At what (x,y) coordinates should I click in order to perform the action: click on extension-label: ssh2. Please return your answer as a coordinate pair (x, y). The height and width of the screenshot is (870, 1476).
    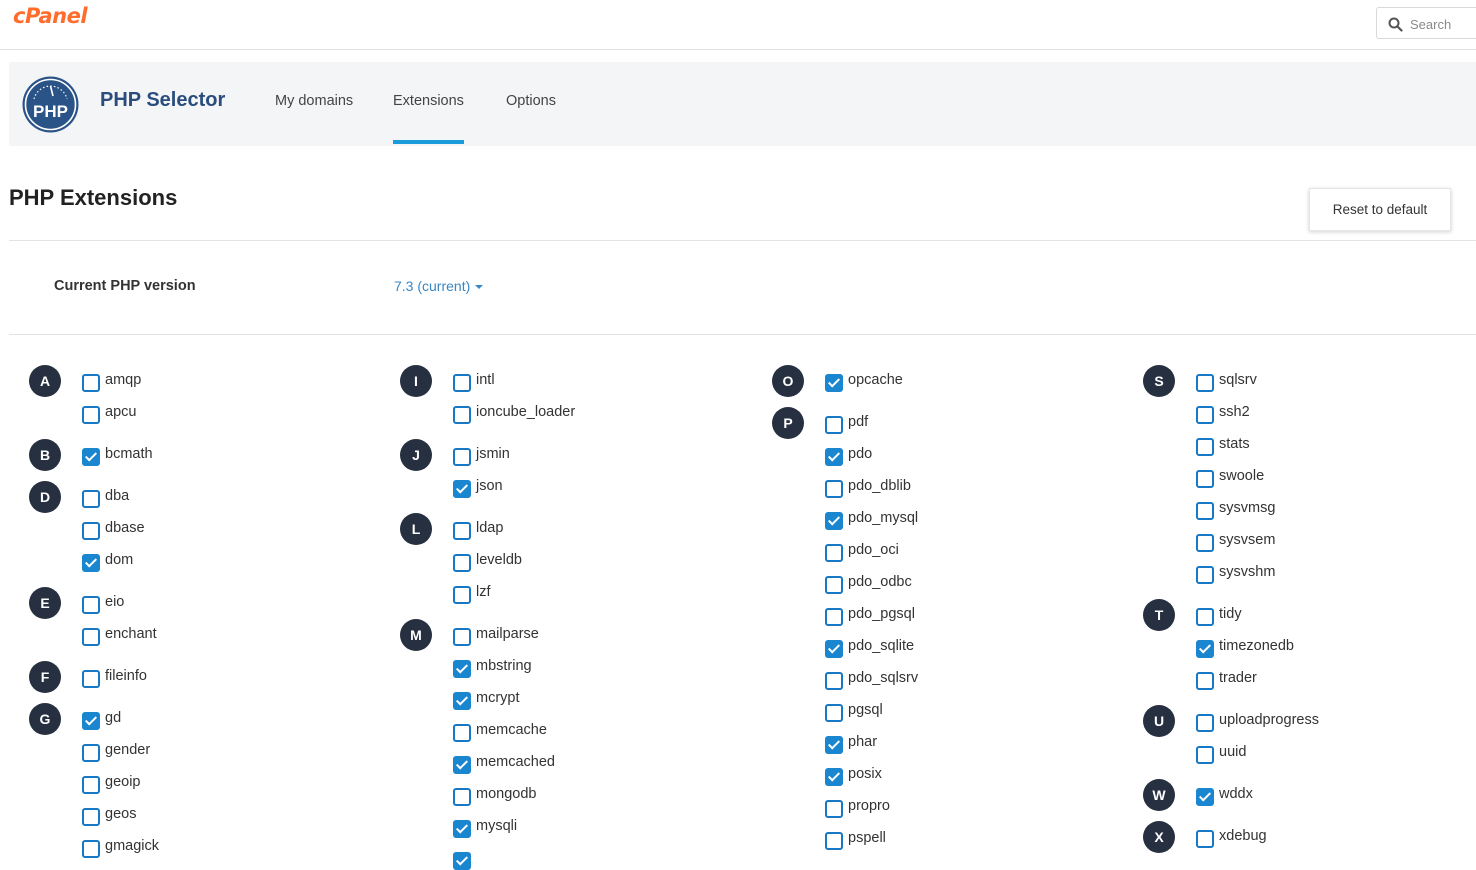
    Looking at the image, I should click on (1234, 412).